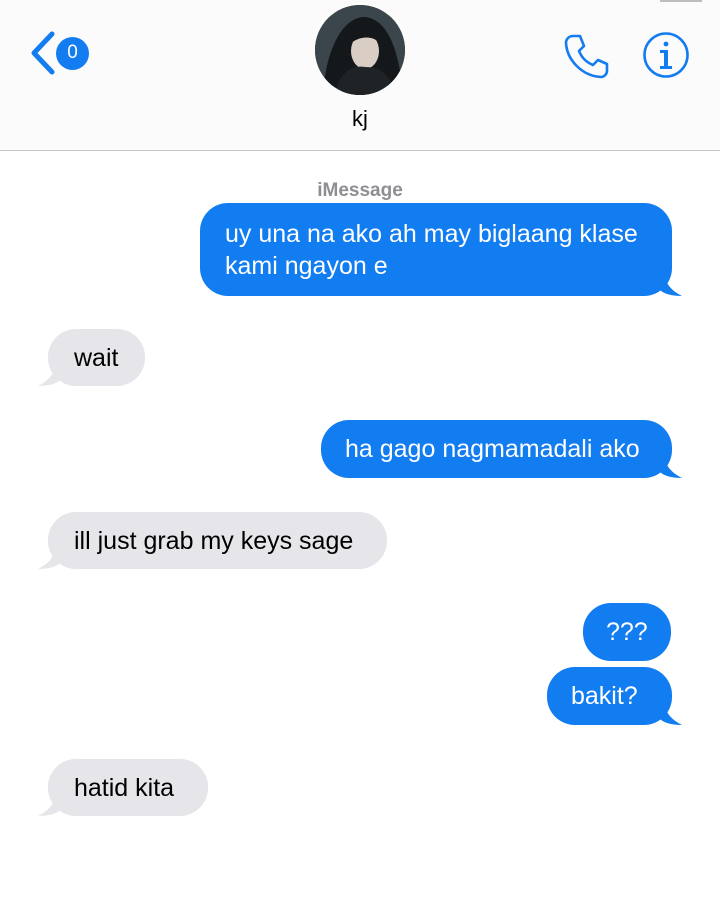 The width and height of the screenshot is (720, 920). I want to click on sent-message-bubble: bakit?, so click(614, 696).